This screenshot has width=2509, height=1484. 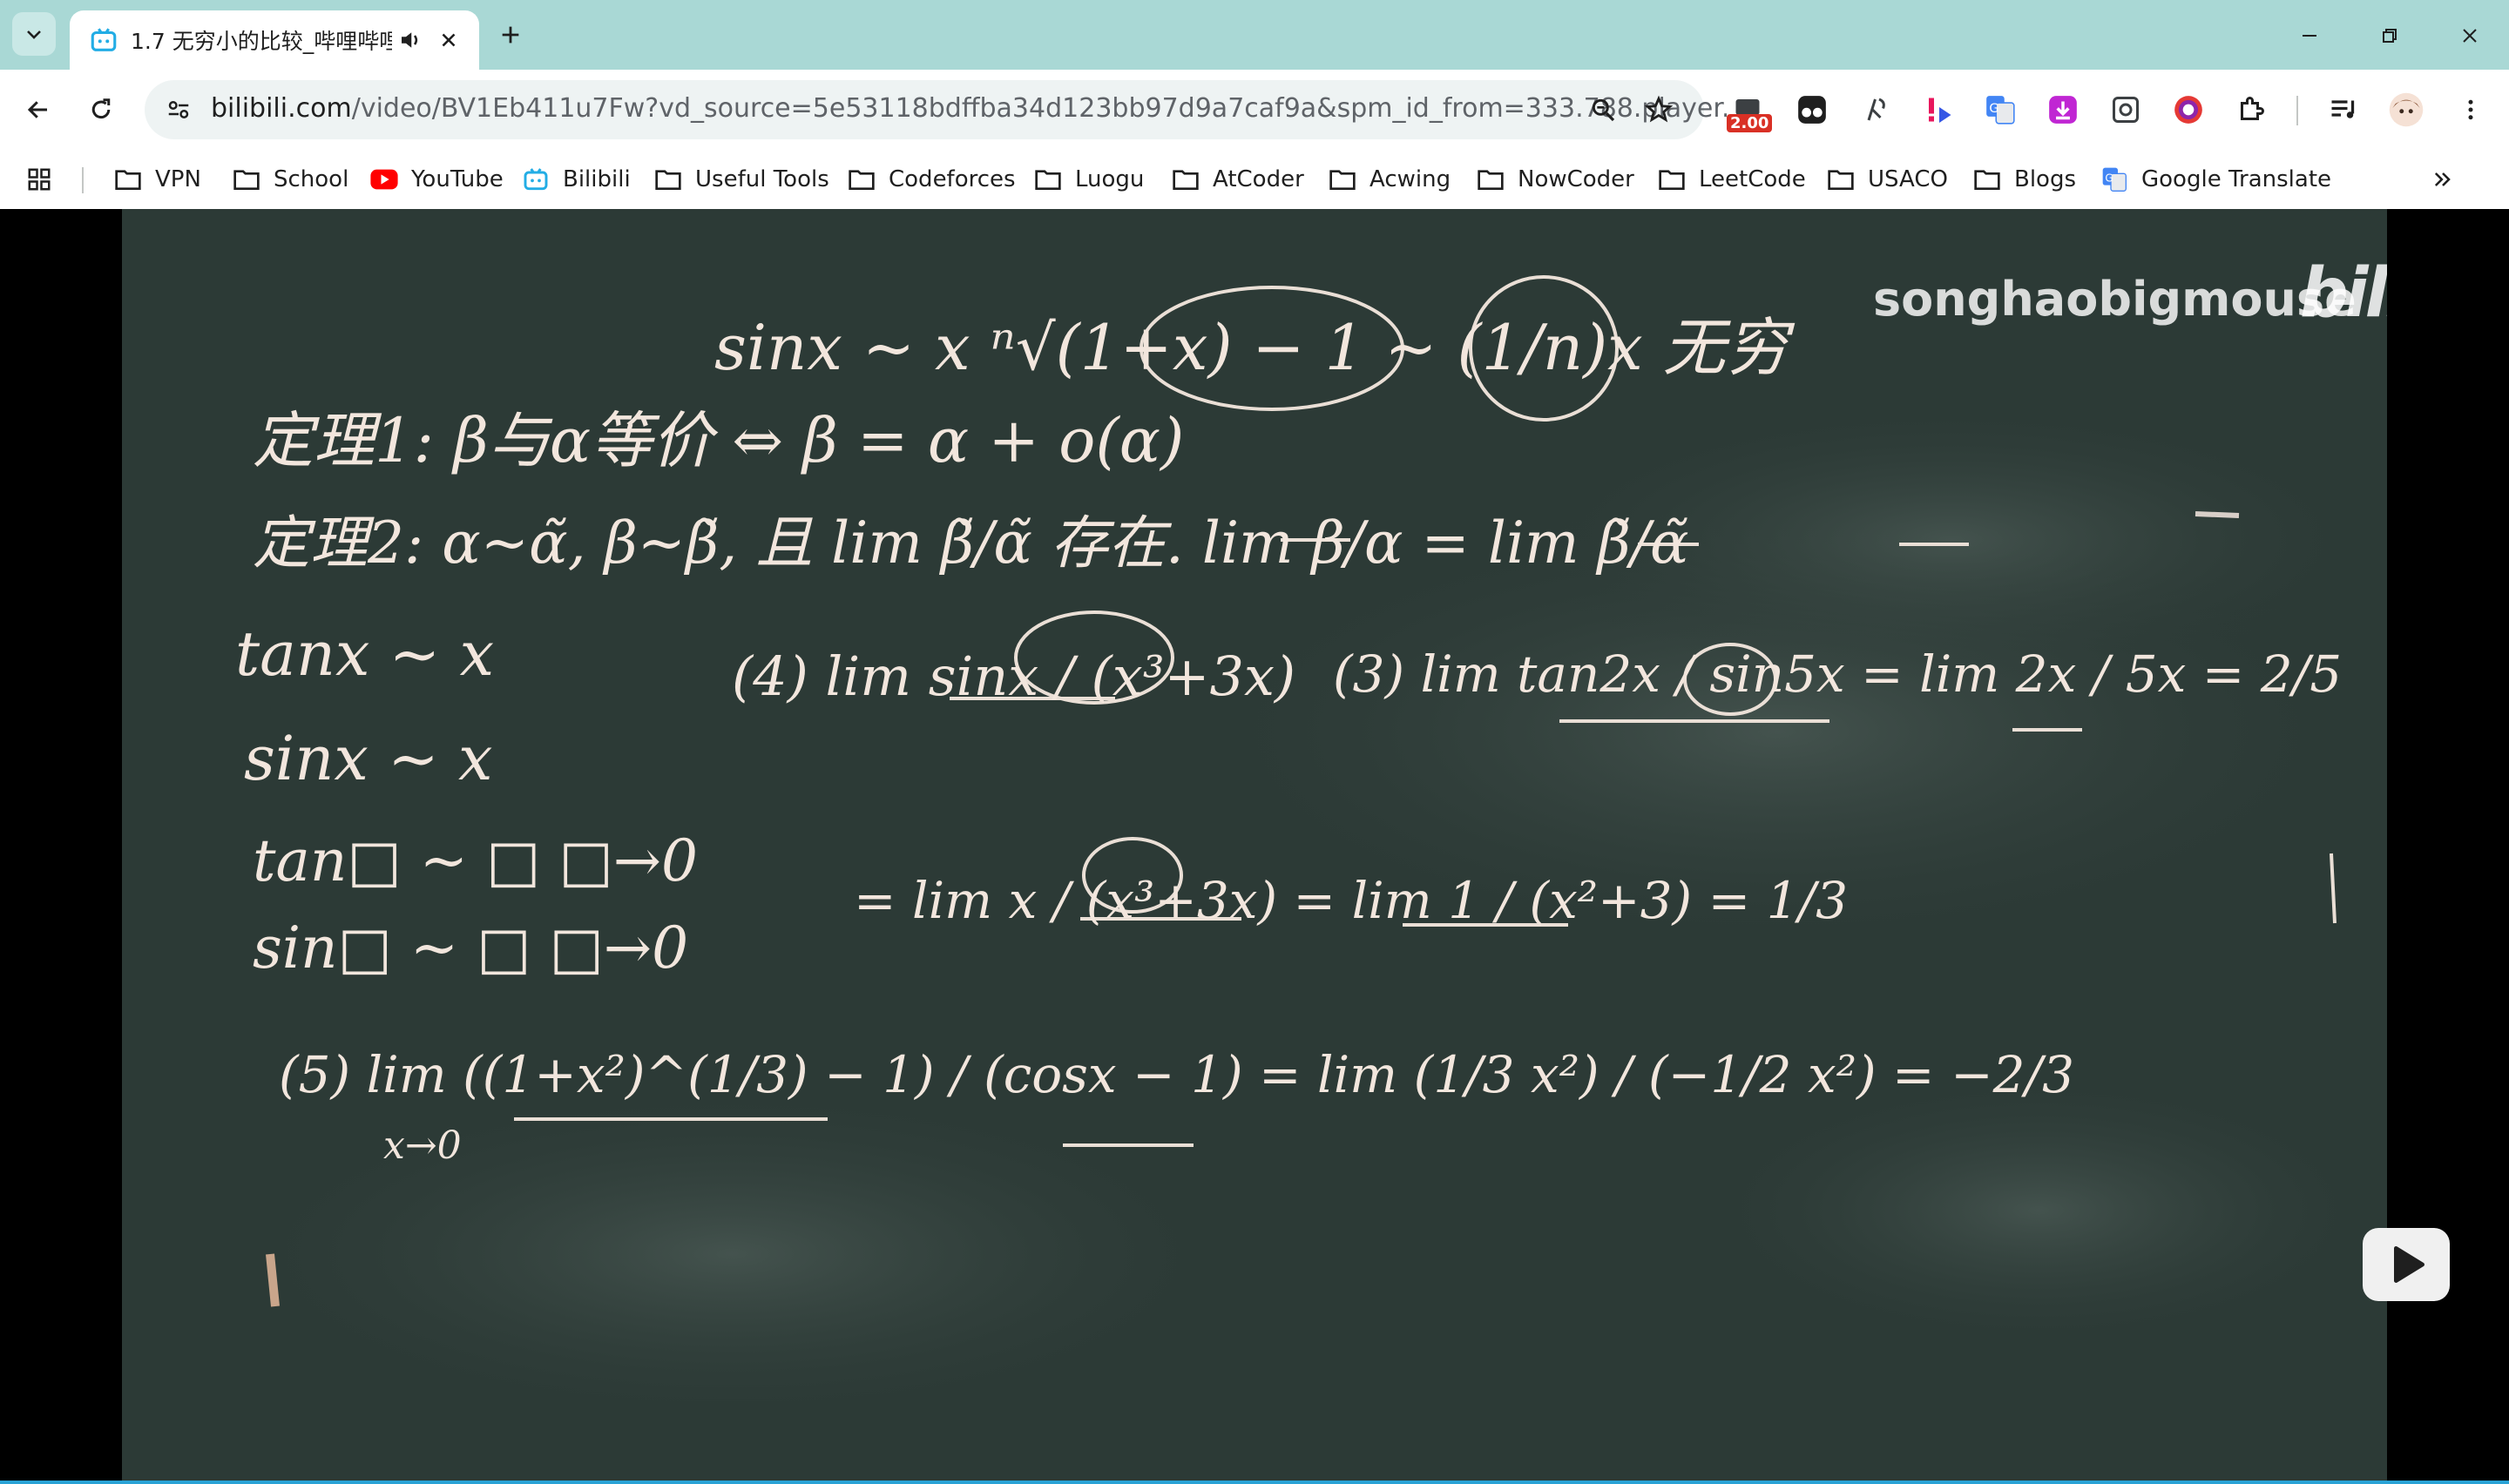 I want to click on bookmark-label: NowCoder, so click(x=1576, y=179).